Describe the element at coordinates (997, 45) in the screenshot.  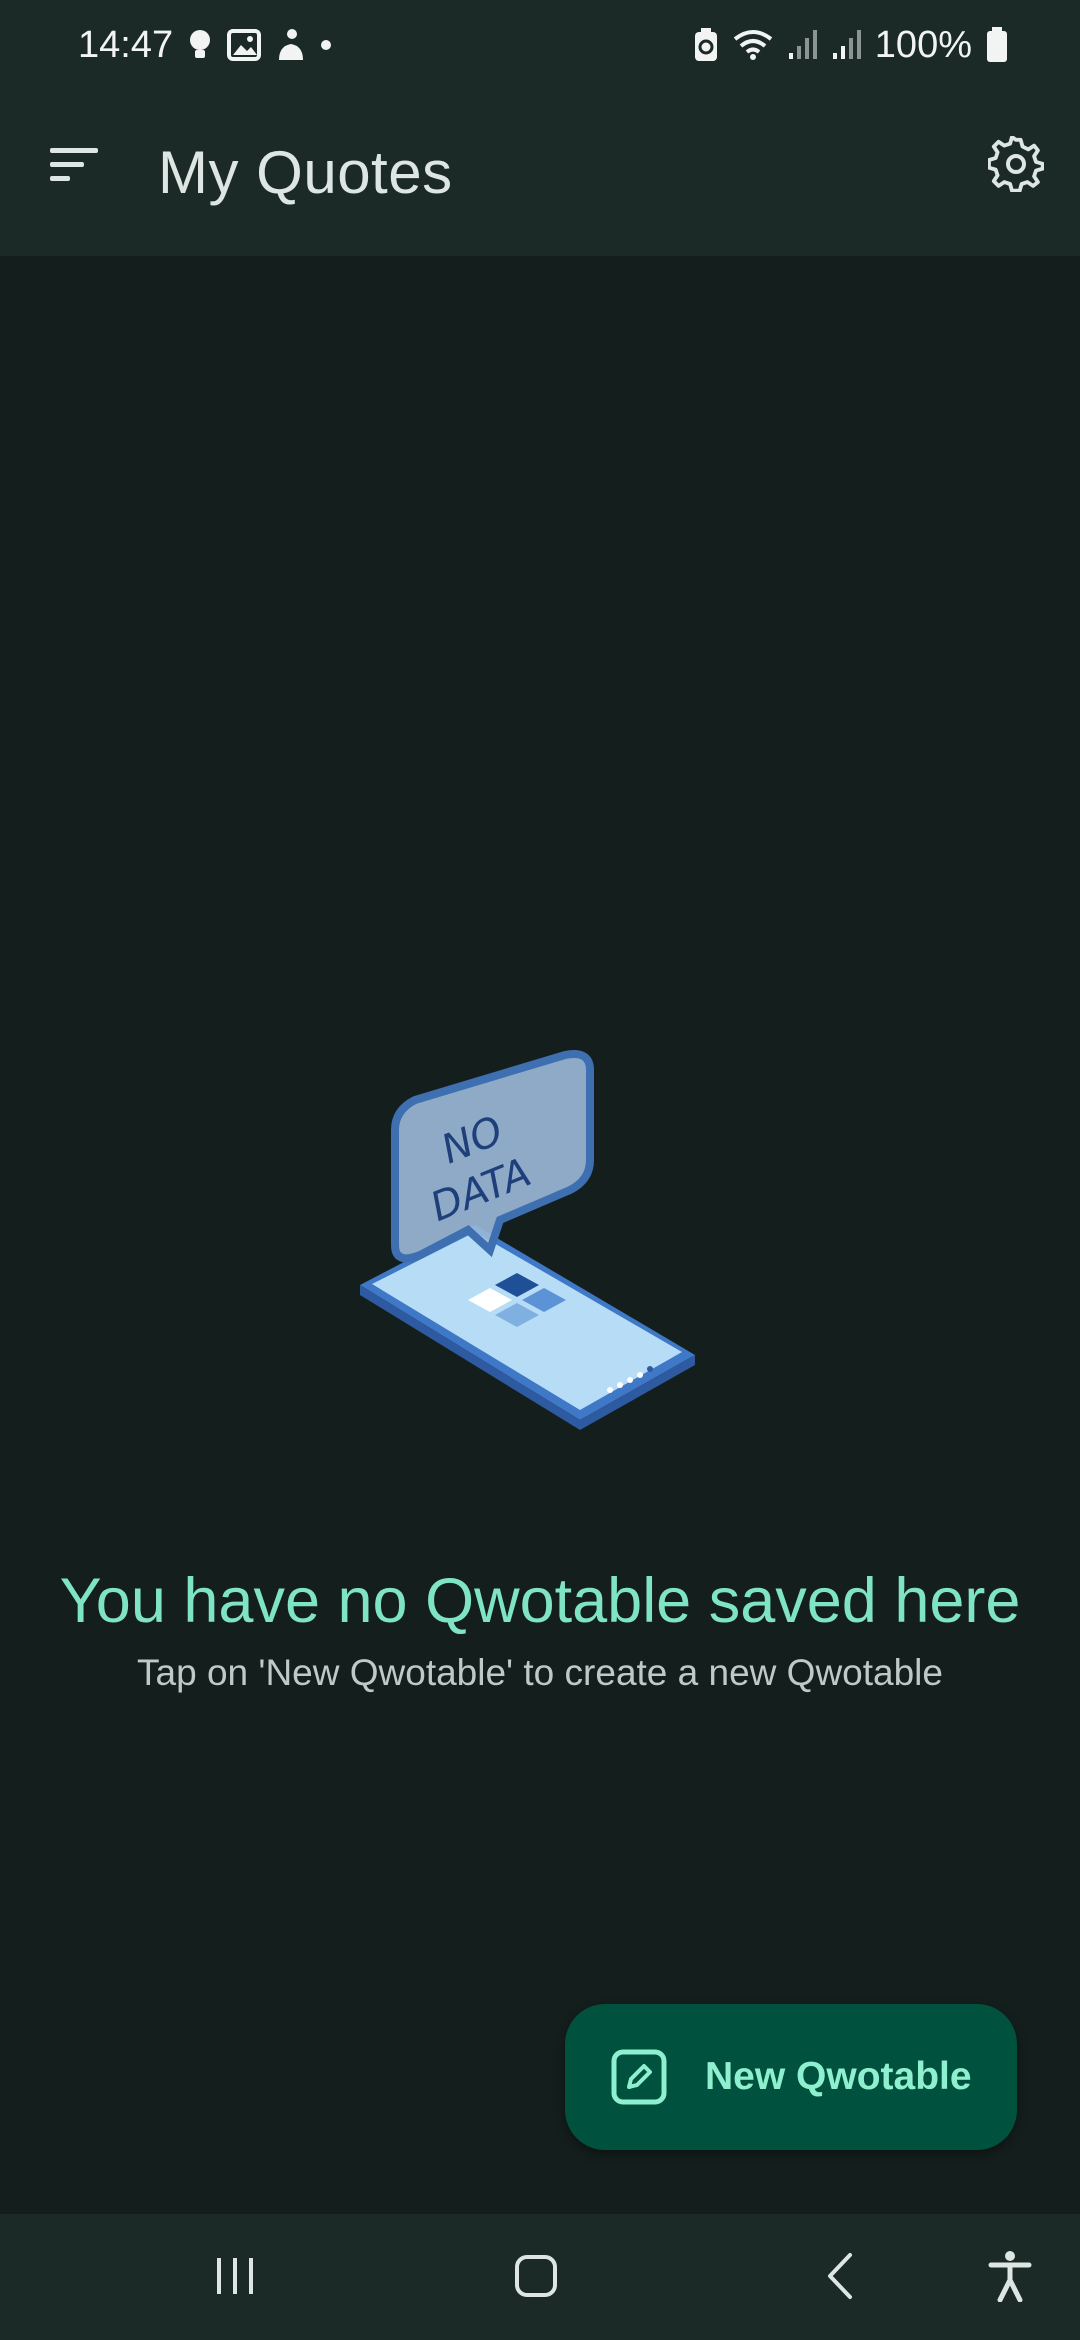
I see `battery-icon` at that location.